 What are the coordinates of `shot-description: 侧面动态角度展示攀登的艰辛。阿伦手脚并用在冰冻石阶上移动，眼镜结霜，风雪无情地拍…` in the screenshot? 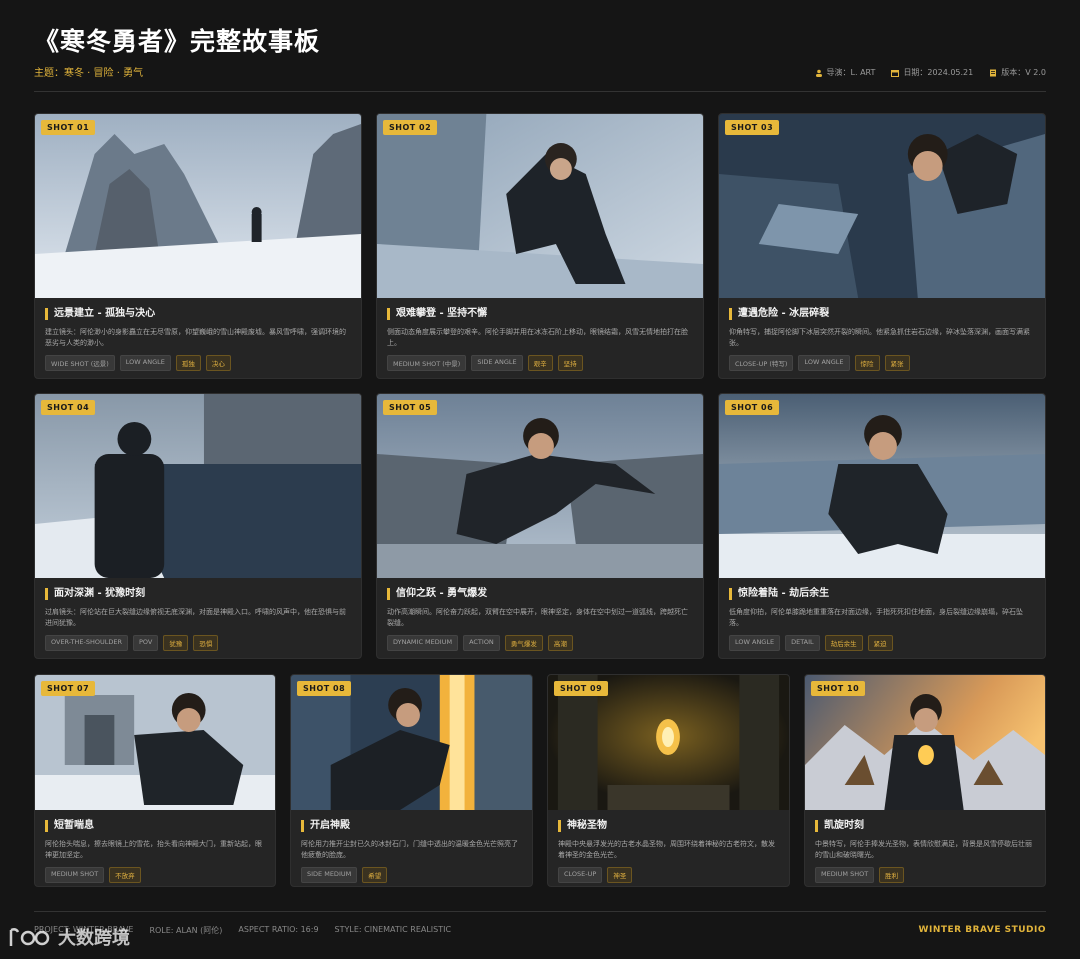 It's located at (537, 337).